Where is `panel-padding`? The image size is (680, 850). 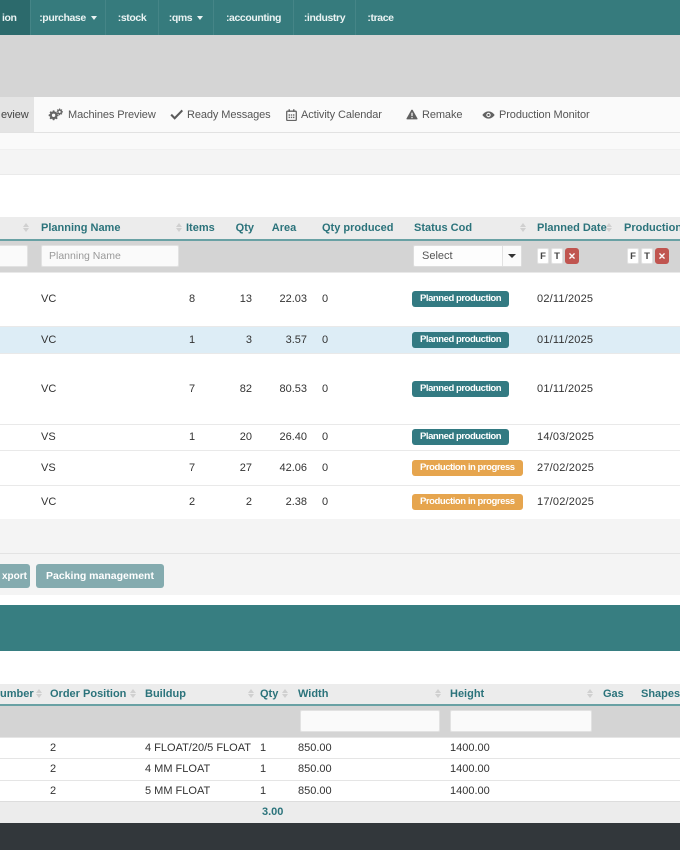
panel-padding is located at coordinates (340, 196).